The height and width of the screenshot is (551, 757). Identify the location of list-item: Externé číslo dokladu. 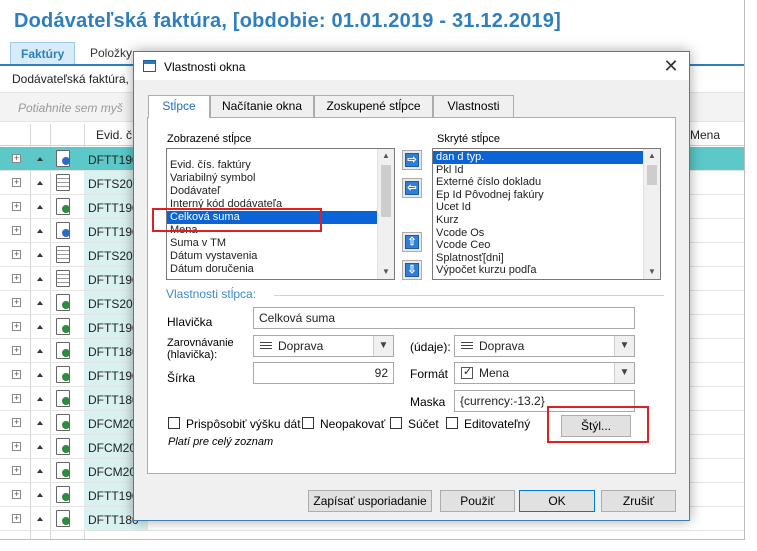
(488, 182).